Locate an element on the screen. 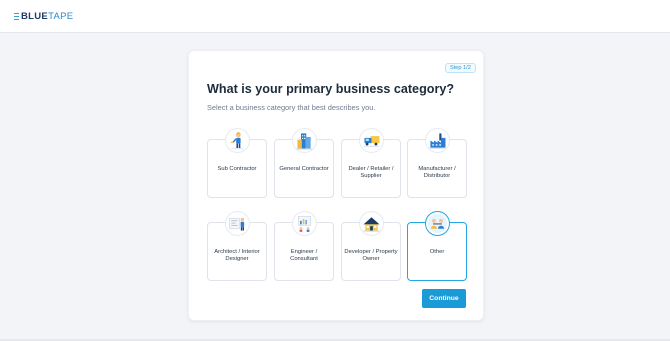  category-tile-developer: Developer / Property Owner is located at coordinates (371, 246).